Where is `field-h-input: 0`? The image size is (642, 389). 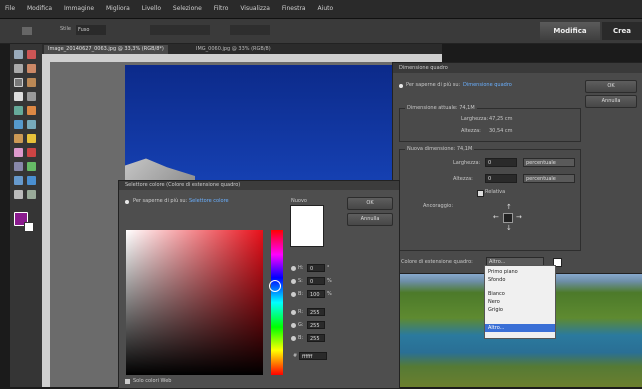 field-h-input: 0 is located at coordinates (316, 268).